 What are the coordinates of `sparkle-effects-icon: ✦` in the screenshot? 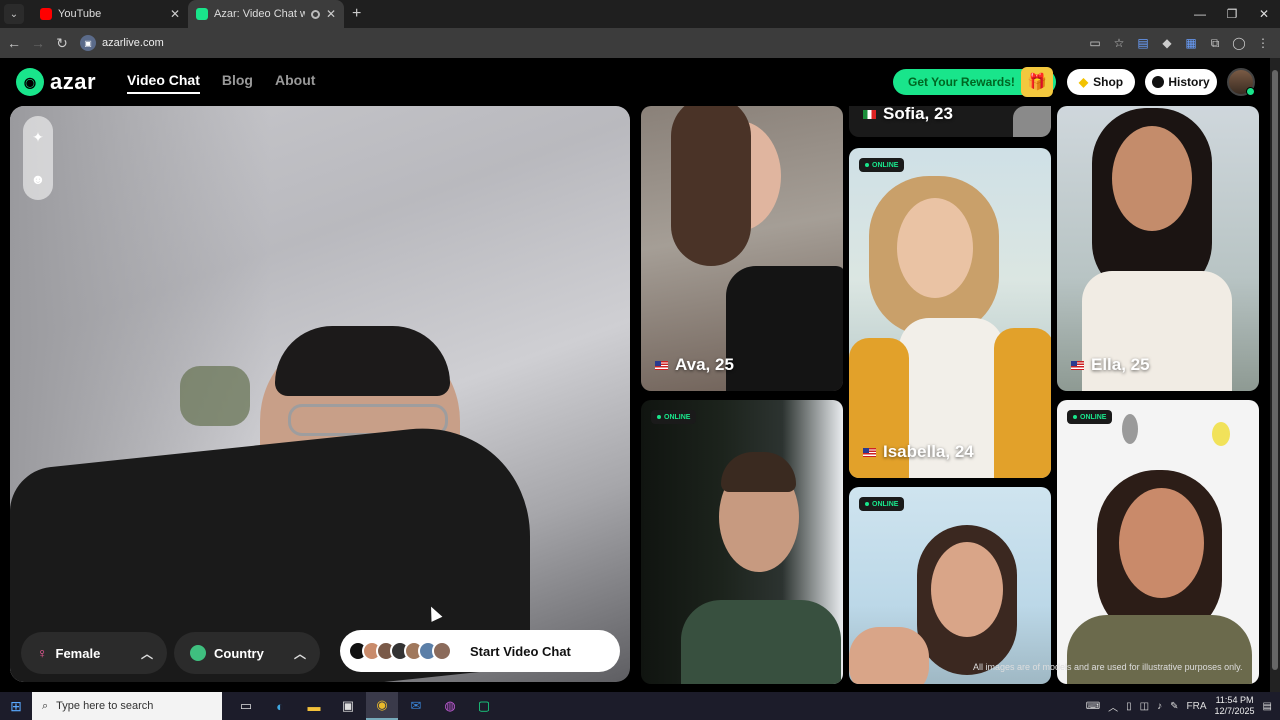 It's located at (38, 137).